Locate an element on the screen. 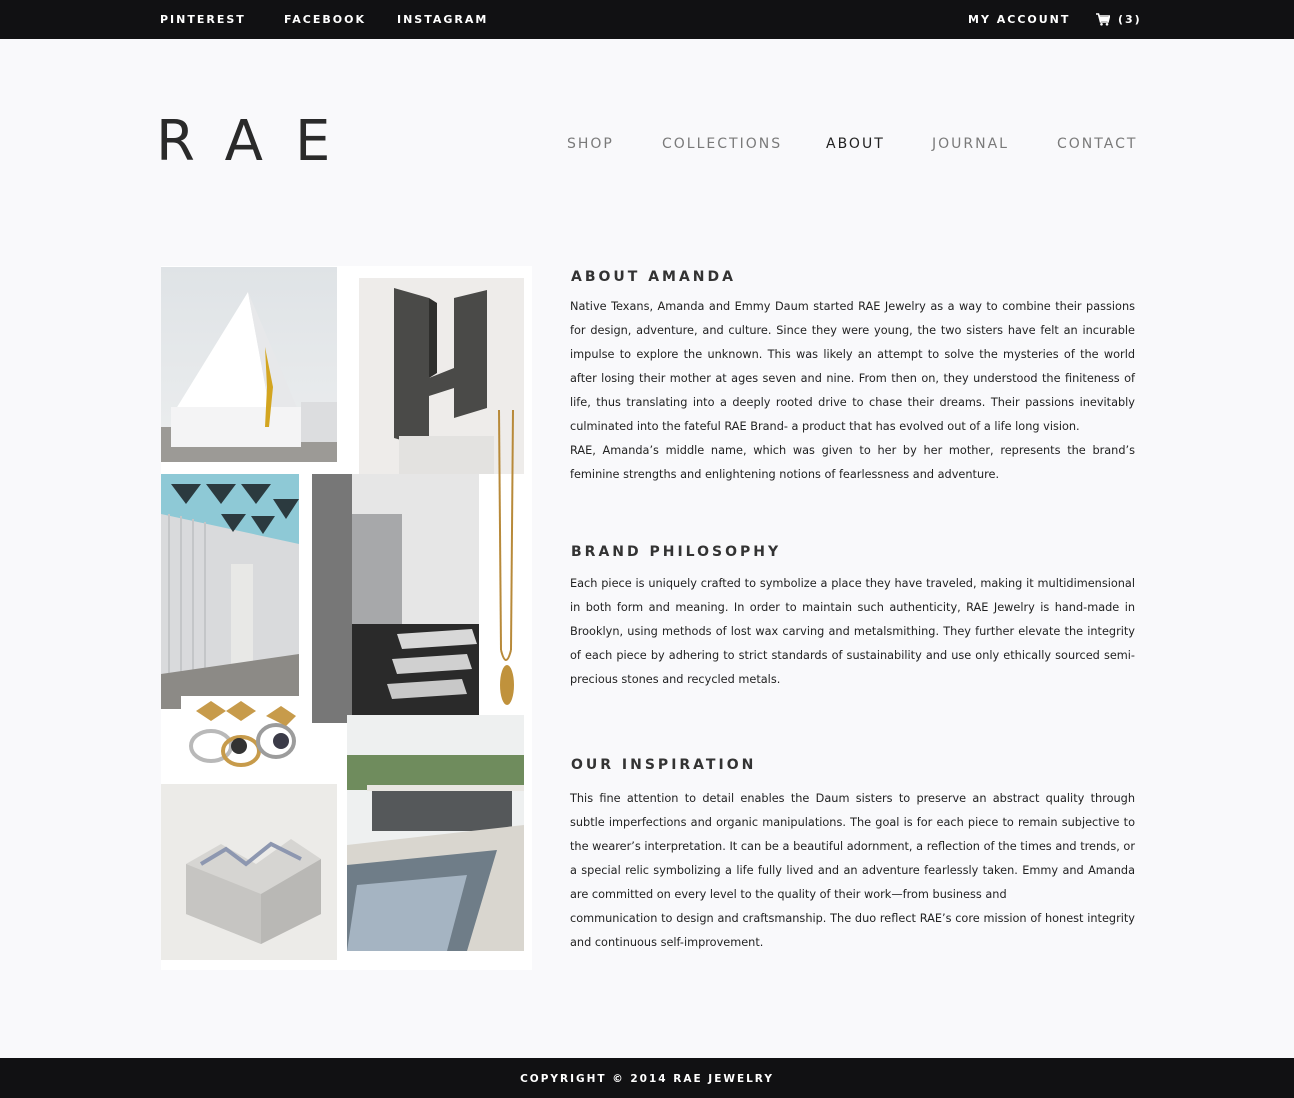 This screenshot has width=1294, height=1098. about-amanda-title: ABOUT AMANDA is located at coordinates (653, 277).